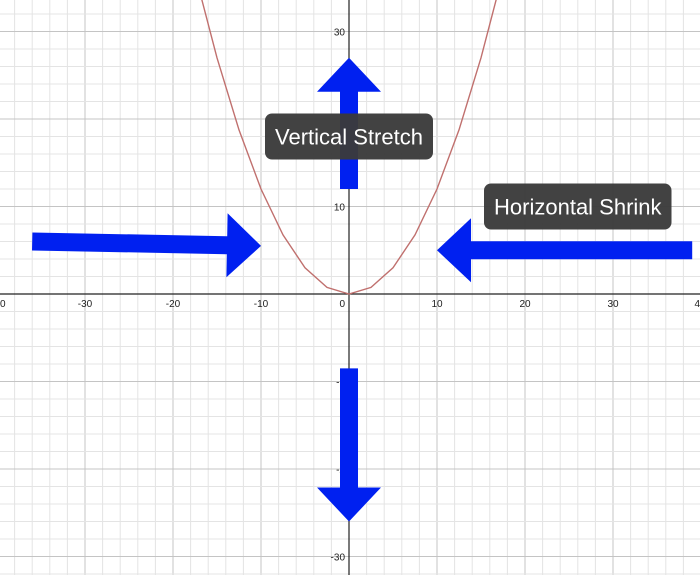 This screenshot has width=700, height=575. I want to click on callout-label: Vertical Stretch, so click(349, 137).